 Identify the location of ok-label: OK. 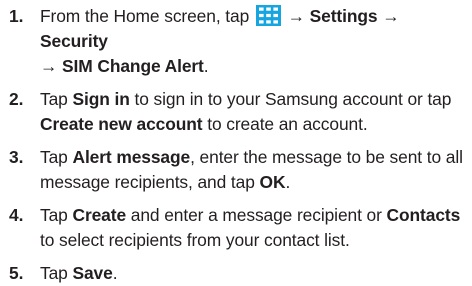
(272, 182).